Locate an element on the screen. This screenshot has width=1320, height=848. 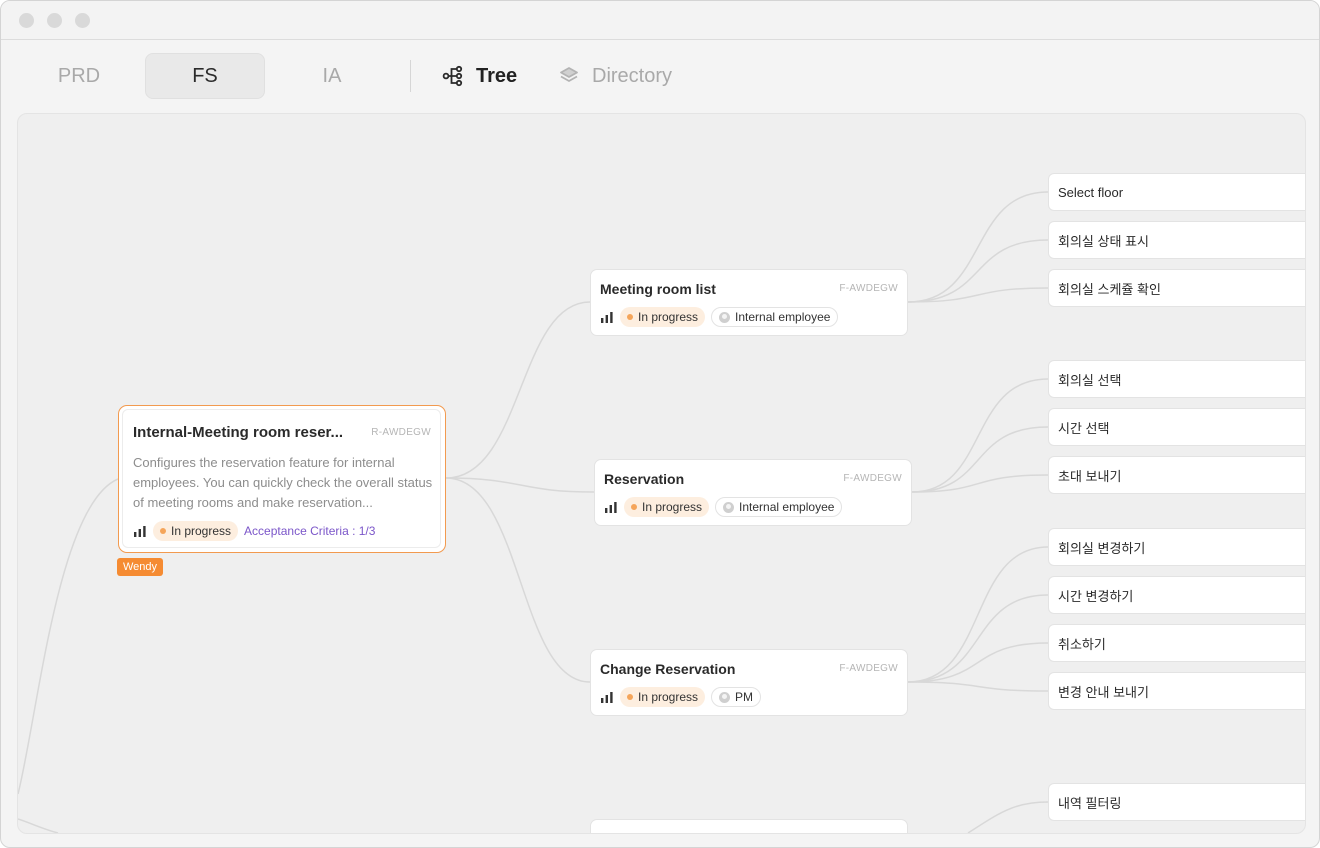
tab-ia: IA is located at coordinates (332, 76).